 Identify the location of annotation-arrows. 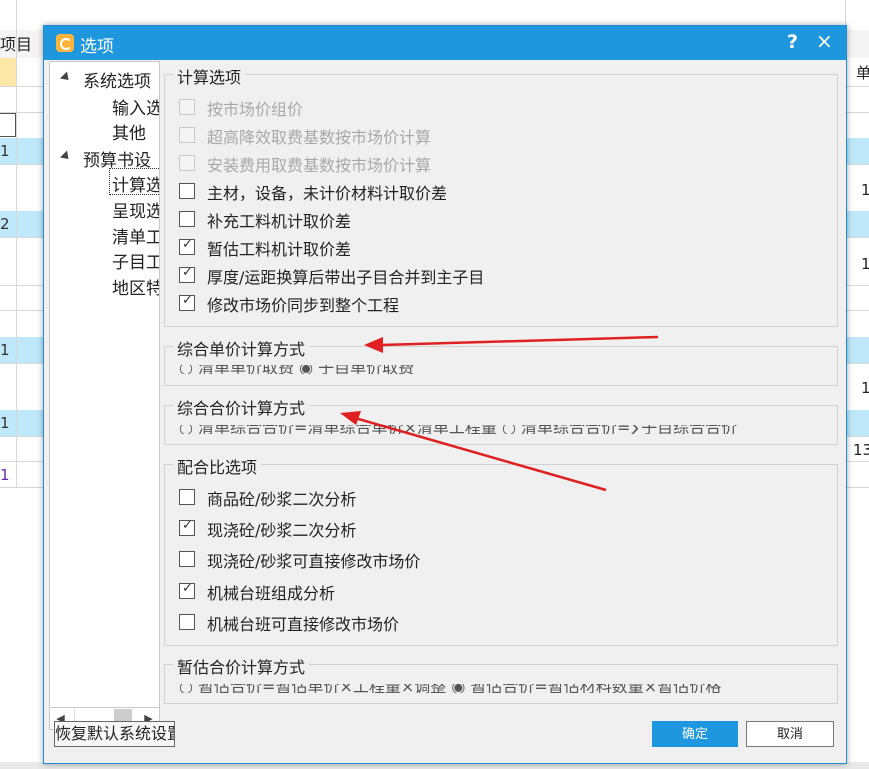
(499, 413).